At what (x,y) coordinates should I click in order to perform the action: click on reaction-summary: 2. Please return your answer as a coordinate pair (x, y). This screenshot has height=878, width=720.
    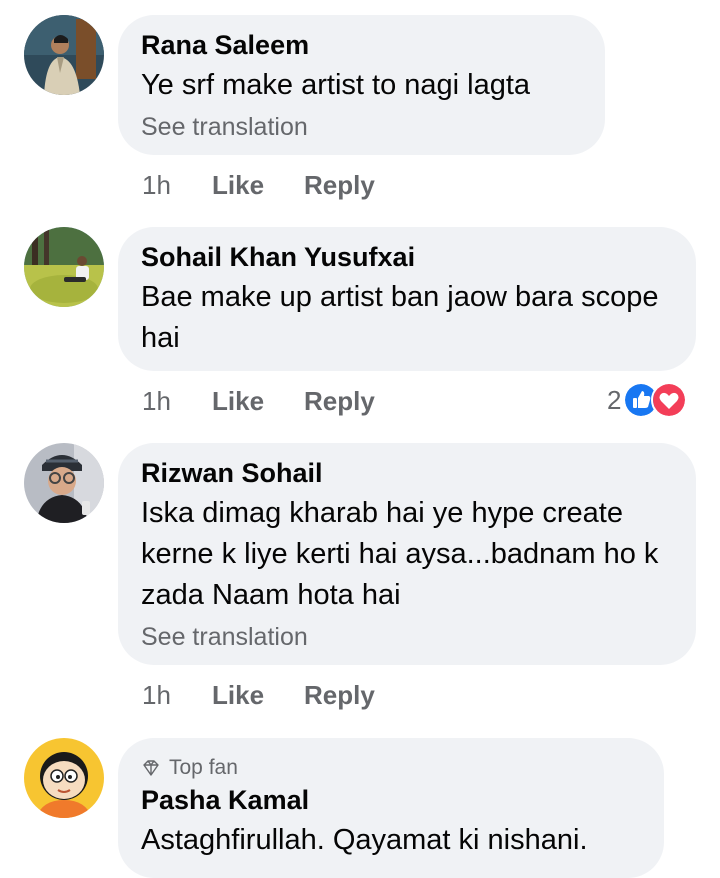
    Looking at the image, I should click on (647, 400).